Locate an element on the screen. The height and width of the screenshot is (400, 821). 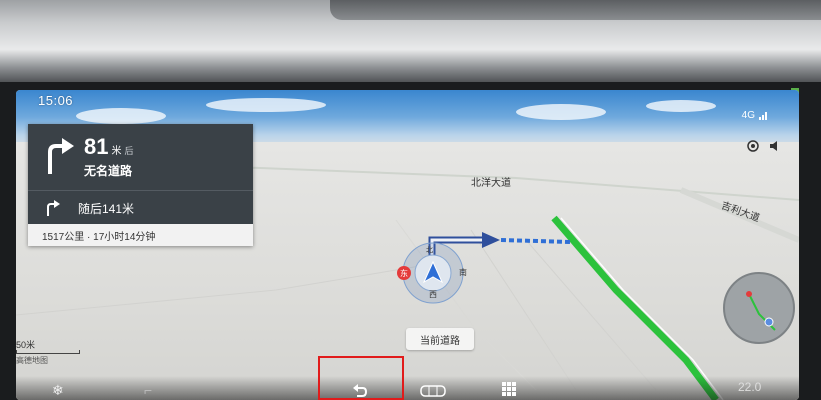
bottom-control-bar is located at coordinates (407, 388).